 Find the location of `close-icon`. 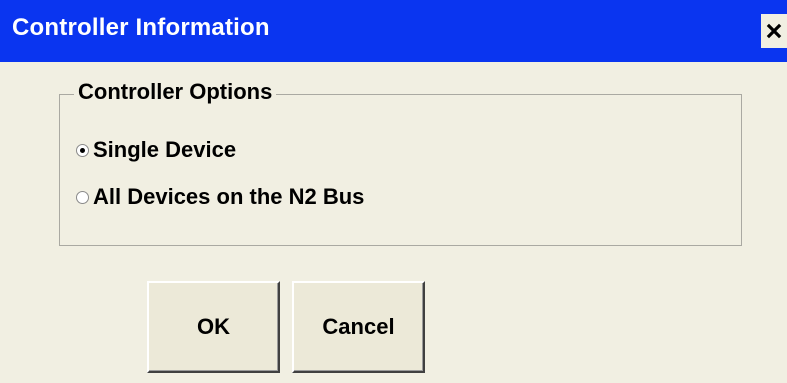

close-icon is located at coordinates (774, 31).